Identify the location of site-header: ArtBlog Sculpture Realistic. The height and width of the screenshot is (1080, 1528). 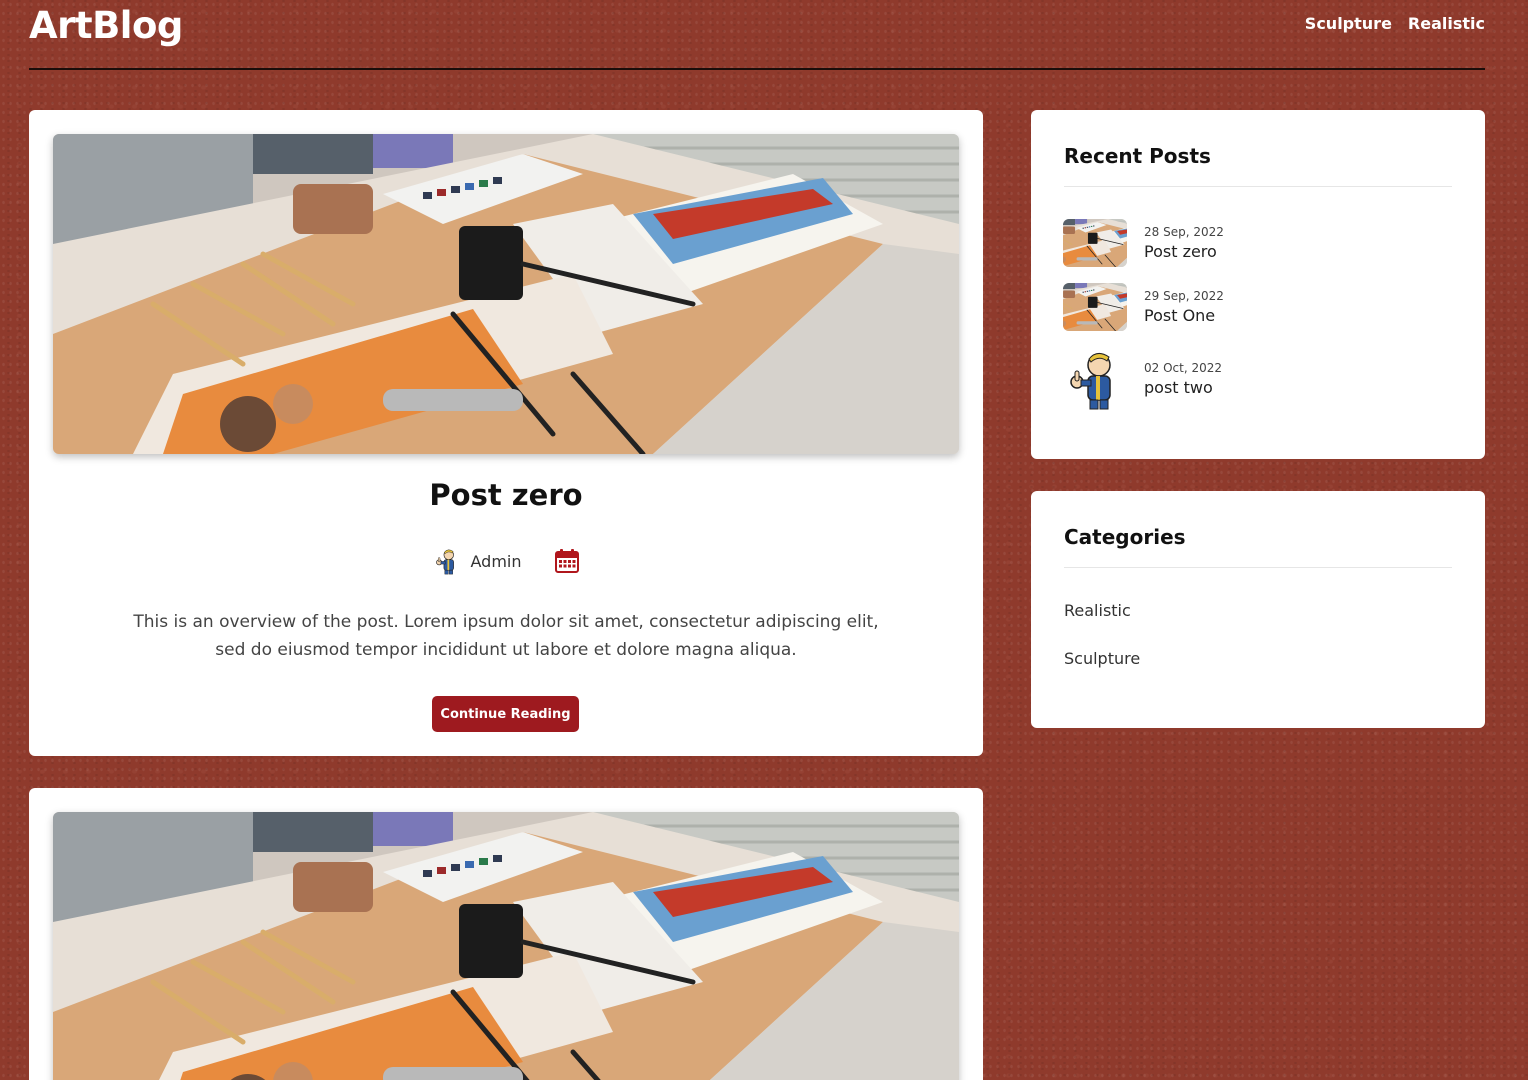
(757, 35).